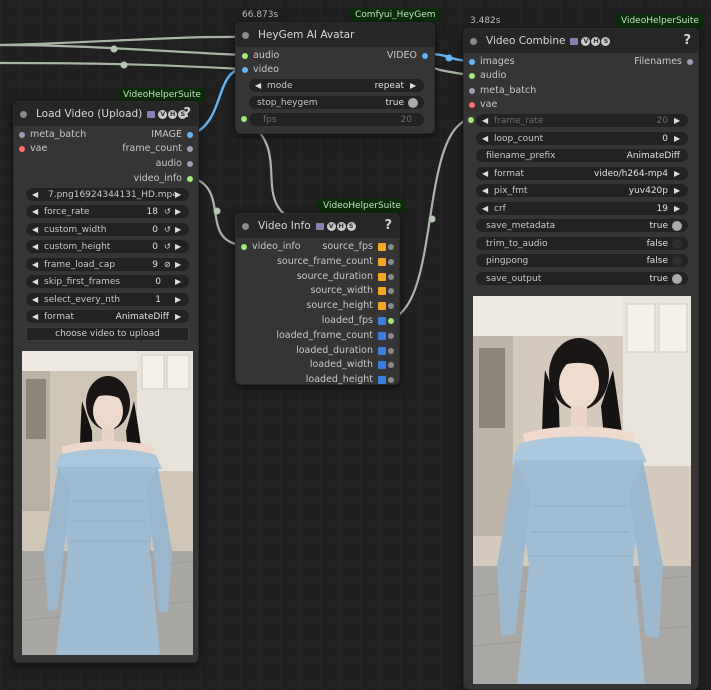  What do you see at coordinates (107, 211) in the screenshot?
I see `widget-force-rate: ◀ force_rate 18 ↺ ▶` at bounding box center [107, 211].